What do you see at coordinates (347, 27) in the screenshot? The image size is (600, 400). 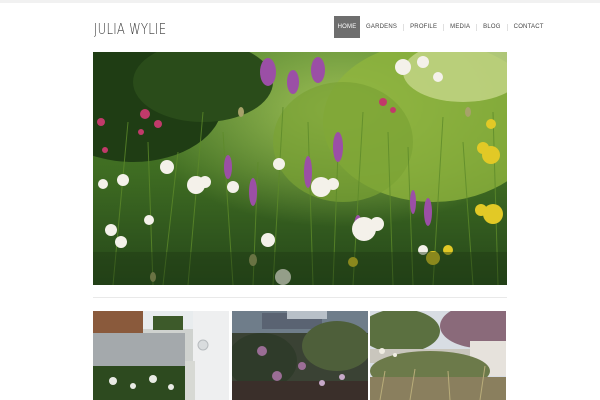 I see `nav-item-home: HOME` at bounding box center [347, 27].